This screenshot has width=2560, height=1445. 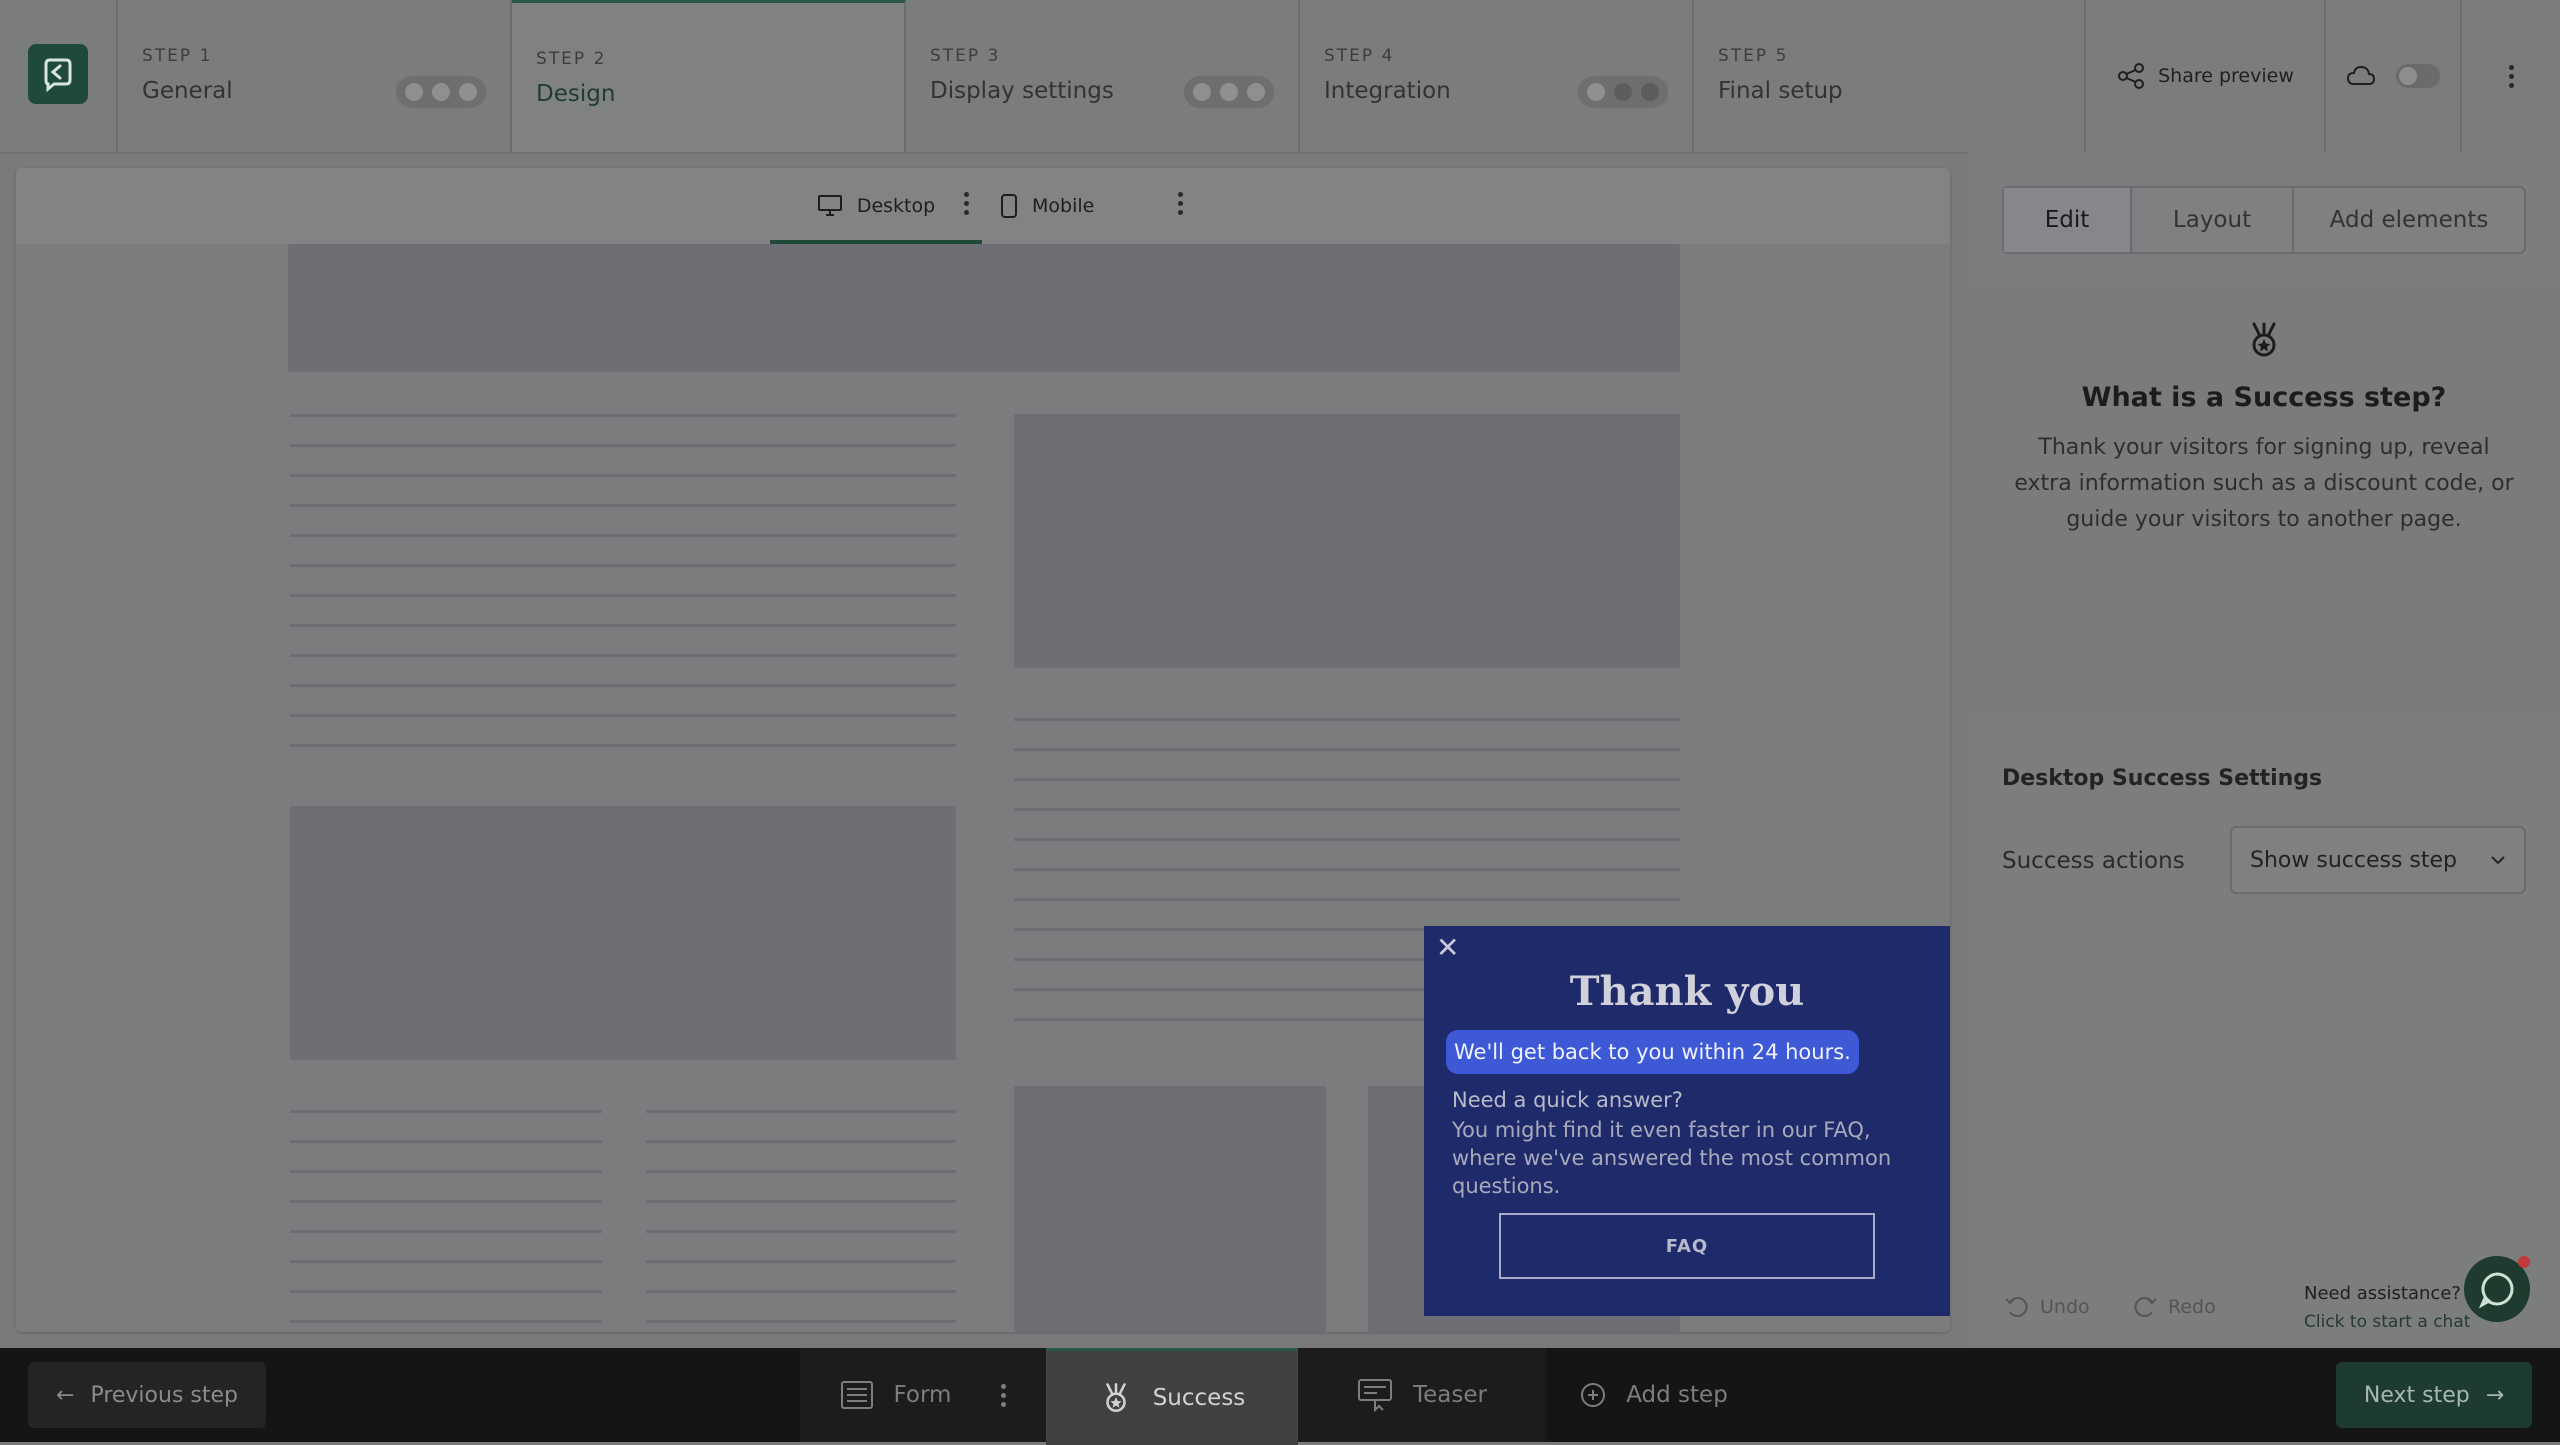 What do you see at coordinates (1387, 91) in the screenshot?
I see `step-label: Integration` at bounding box center [1387, 91].